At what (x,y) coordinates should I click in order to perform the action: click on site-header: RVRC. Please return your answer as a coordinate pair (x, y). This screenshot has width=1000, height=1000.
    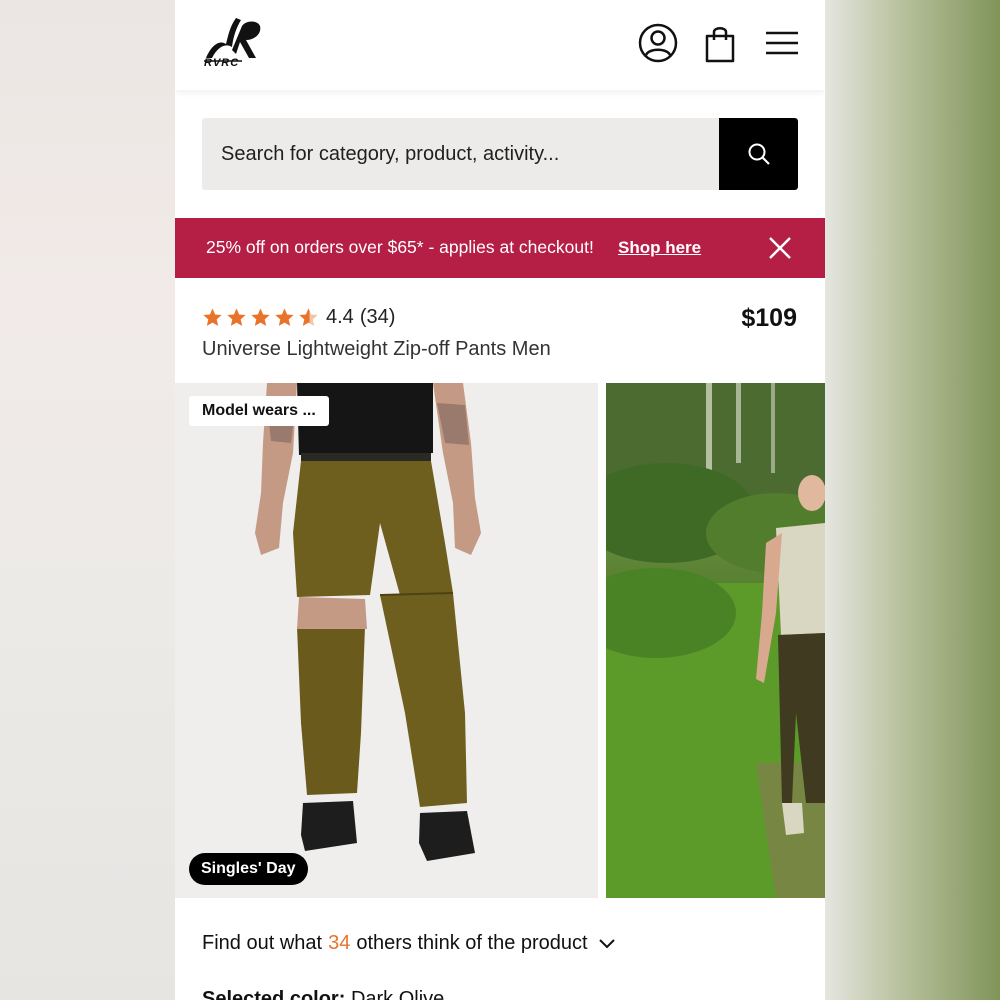
    Looking at the image, I should click on (500, 45).